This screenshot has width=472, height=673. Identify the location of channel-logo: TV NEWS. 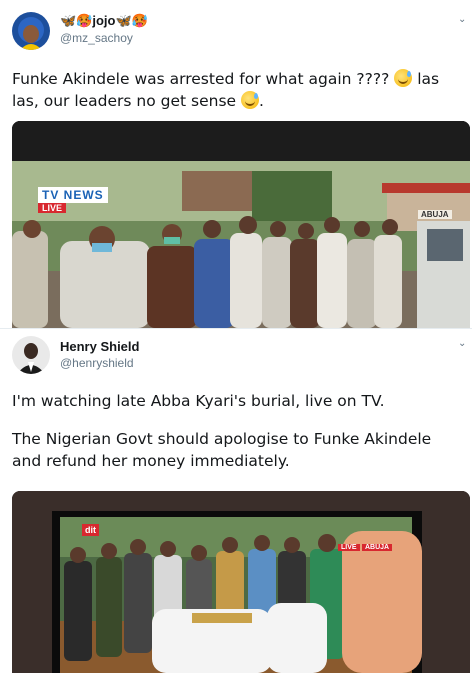
(73, 195).